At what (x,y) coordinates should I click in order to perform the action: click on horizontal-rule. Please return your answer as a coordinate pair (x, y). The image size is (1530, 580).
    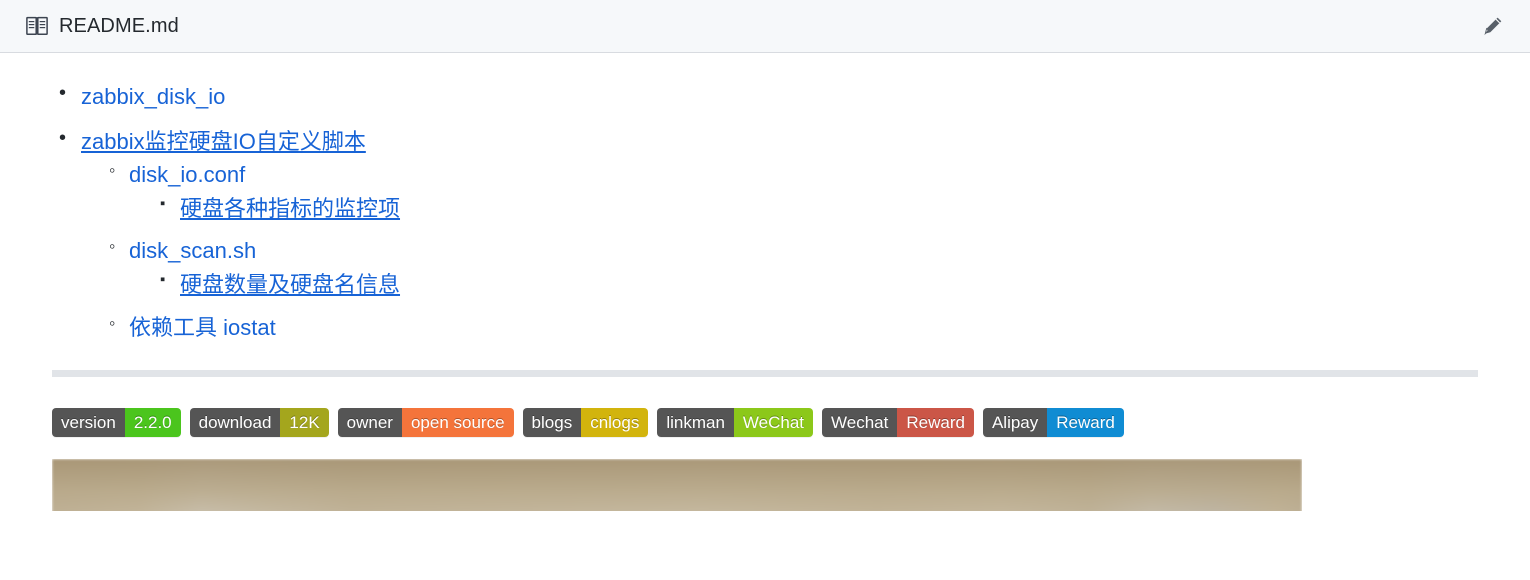
    Looking at the image, I should click on (765, 374).